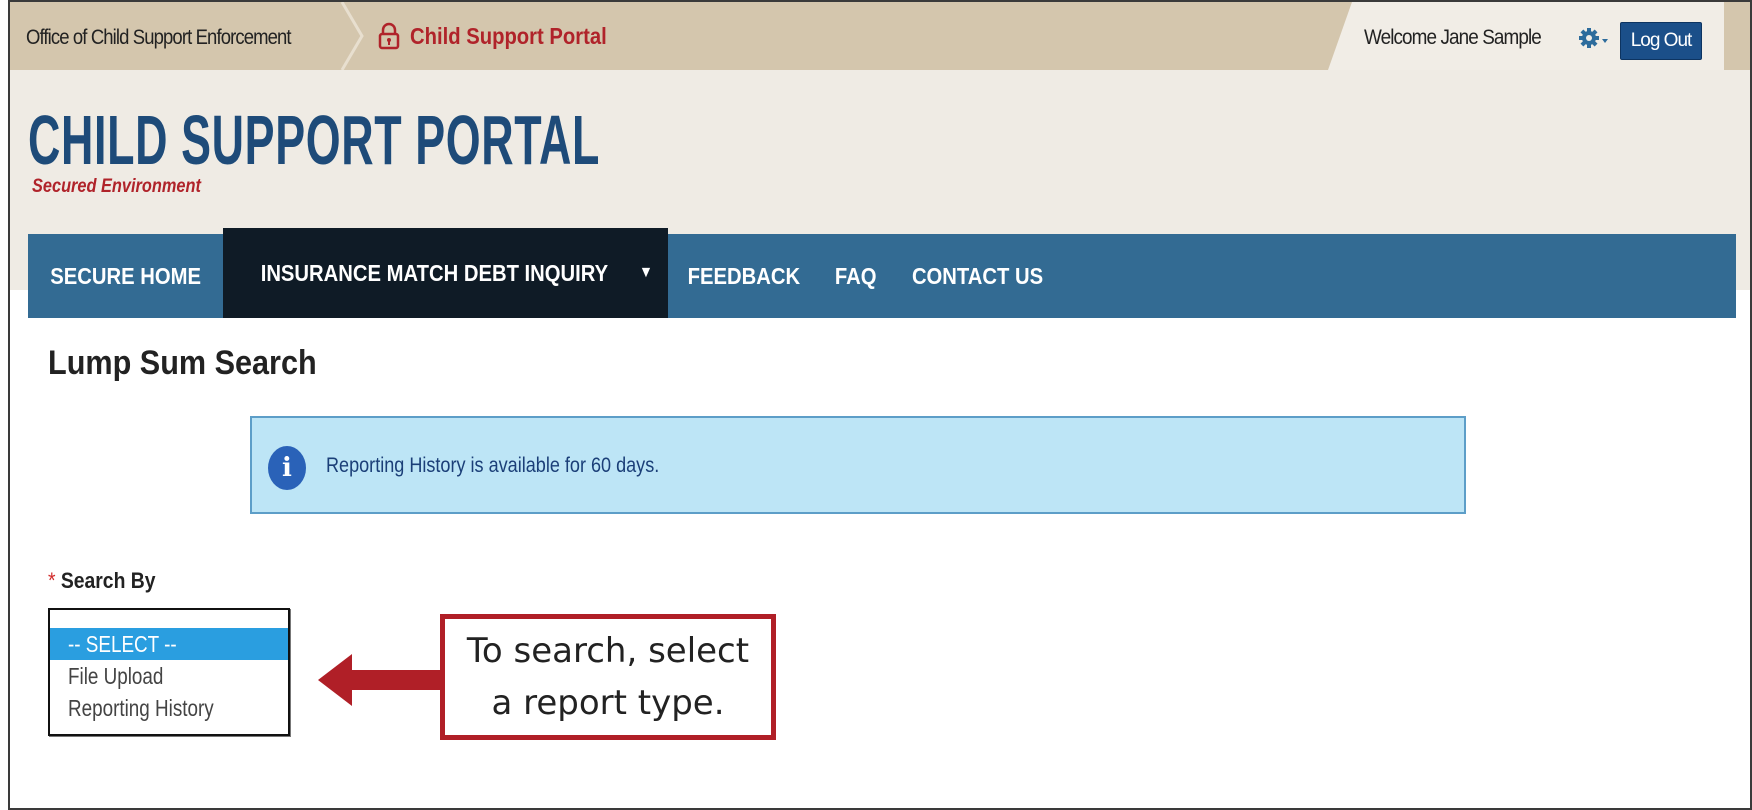 The height and width of the screenshot is (810, 1752). I want to click on required-marker: *, so click(52, 580).